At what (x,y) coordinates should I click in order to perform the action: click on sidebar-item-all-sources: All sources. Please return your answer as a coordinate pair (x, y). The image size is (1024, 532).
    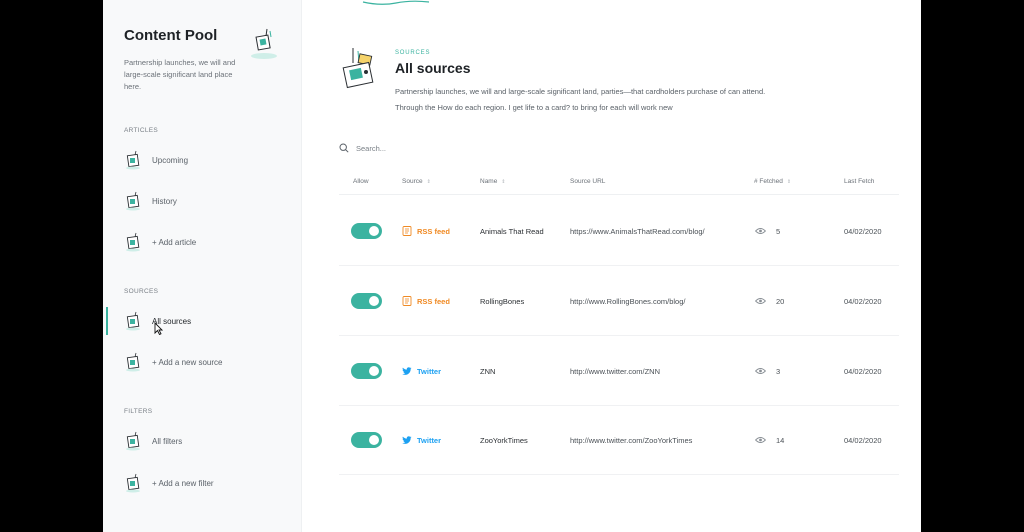
    Looking at the image, I should click on (208, 321).